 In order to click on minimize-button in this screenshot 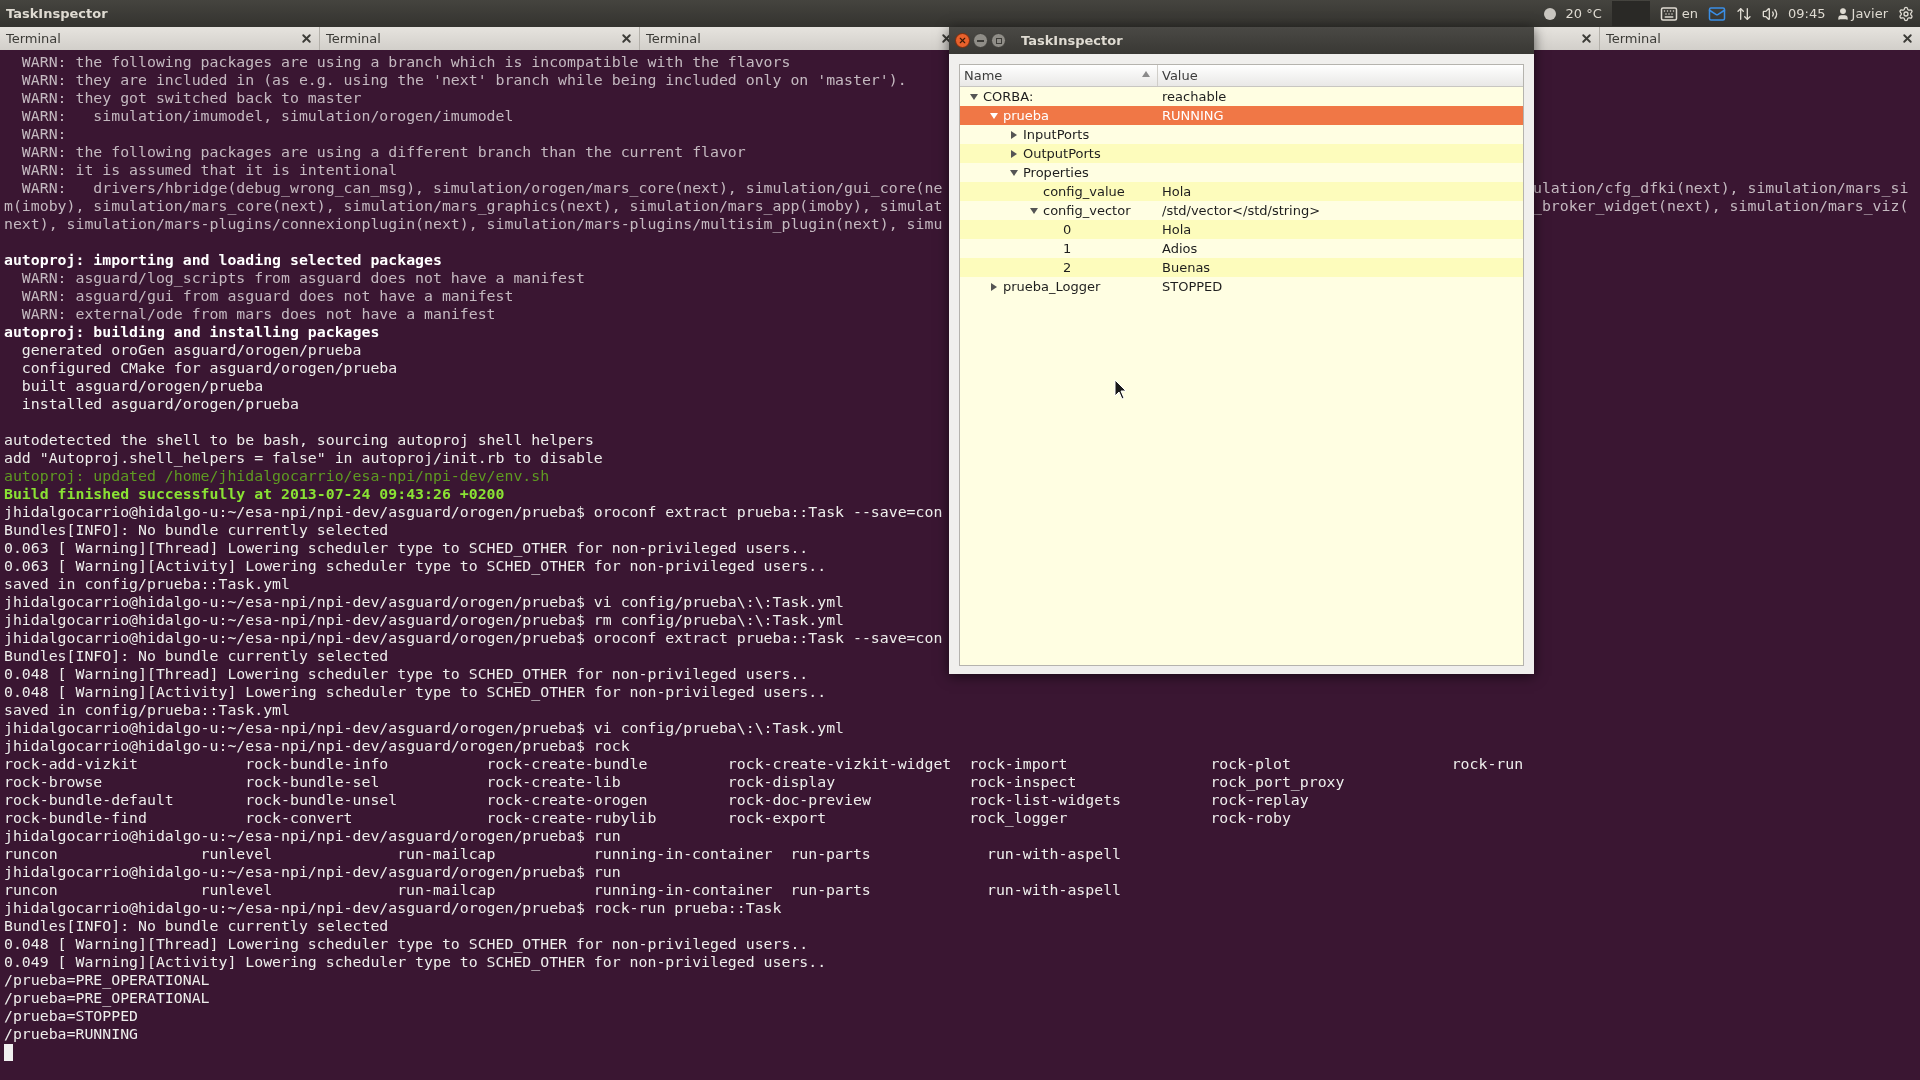, I will do `click(980, 40)`.